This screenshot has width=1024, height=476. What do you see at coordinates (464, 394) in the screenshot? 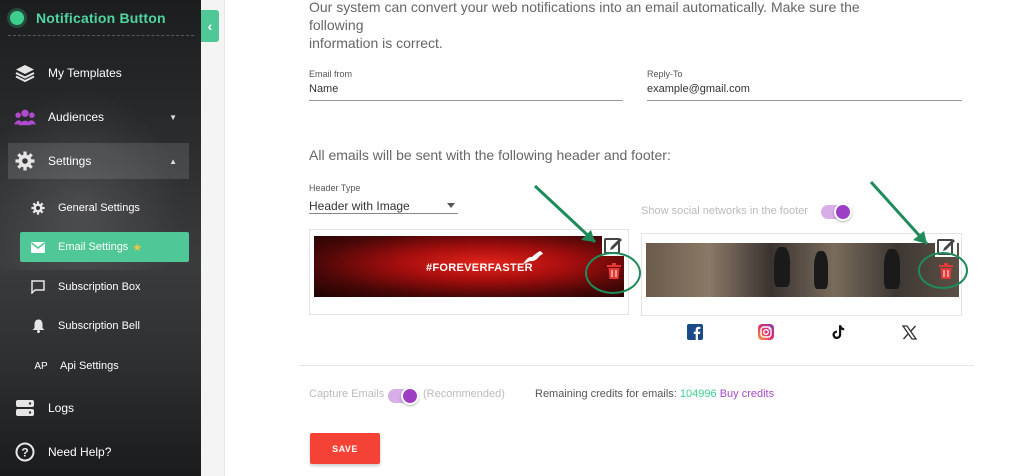
I see `recommended-label: (Recommended)` at bounding box center [464, 394].